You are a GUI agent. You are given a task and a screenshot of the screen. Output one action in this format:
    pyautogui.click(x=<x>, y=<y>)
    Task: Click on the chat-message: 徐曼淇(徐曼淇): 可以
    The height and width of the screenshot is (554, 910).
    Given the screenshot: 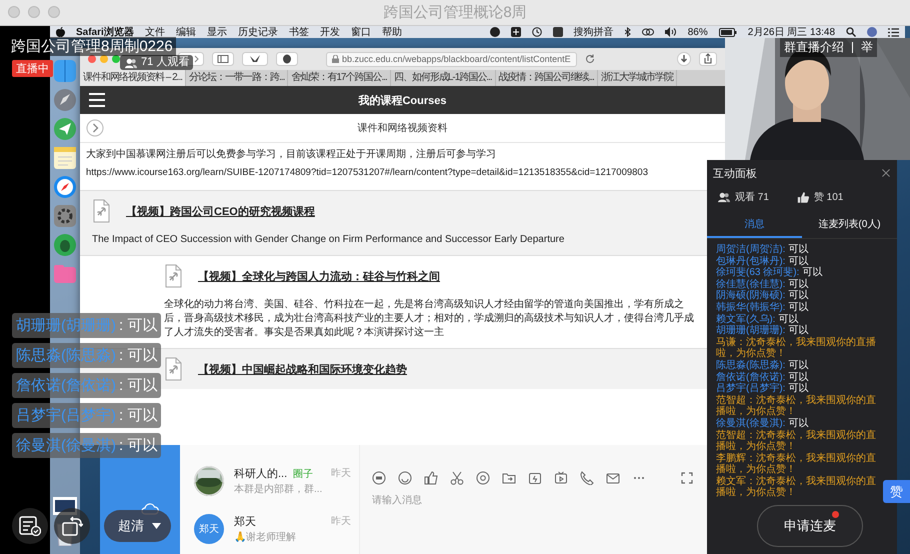 What is the action you would take?
    pyautogui.click(x=763, y=424)
    